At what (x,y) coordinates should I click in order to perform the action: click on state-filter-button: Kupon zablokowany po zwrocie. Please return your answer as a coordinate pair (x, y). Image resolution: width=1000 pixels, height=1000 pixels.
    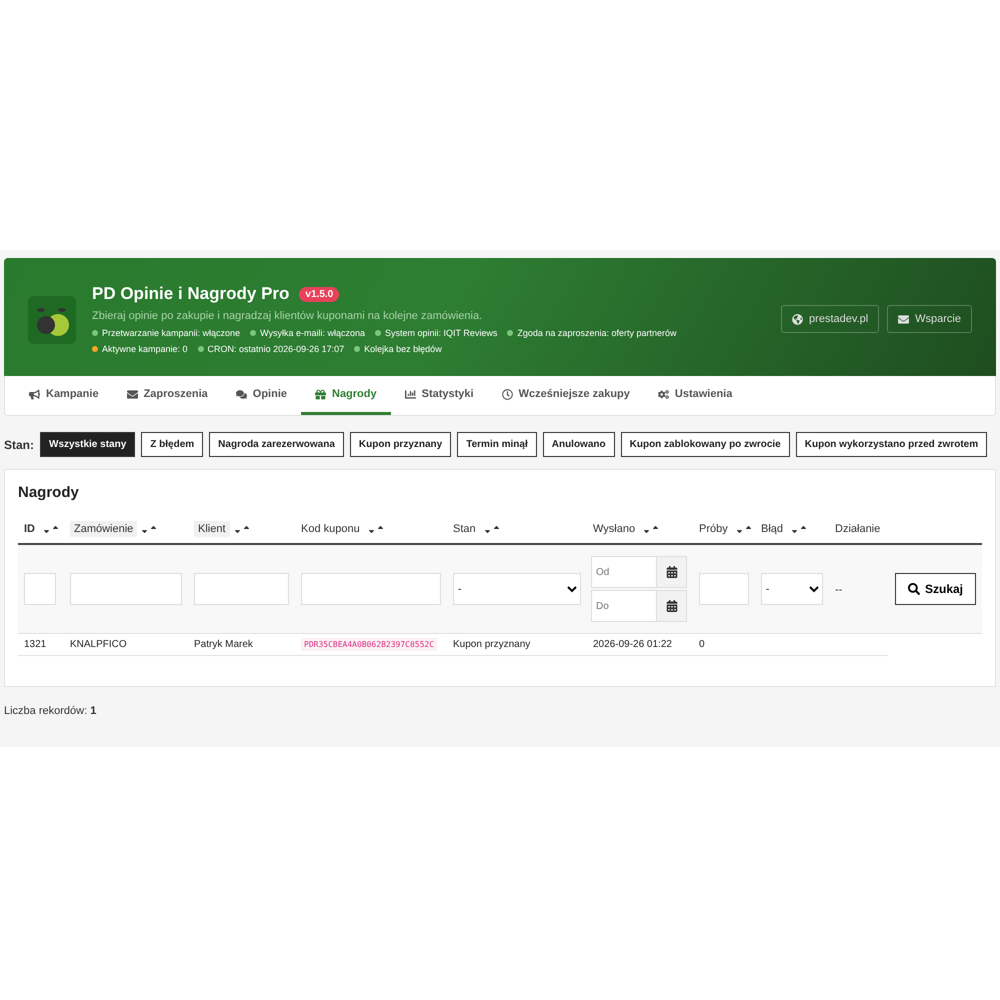
    Looking at the image, I should click on (705, 444).